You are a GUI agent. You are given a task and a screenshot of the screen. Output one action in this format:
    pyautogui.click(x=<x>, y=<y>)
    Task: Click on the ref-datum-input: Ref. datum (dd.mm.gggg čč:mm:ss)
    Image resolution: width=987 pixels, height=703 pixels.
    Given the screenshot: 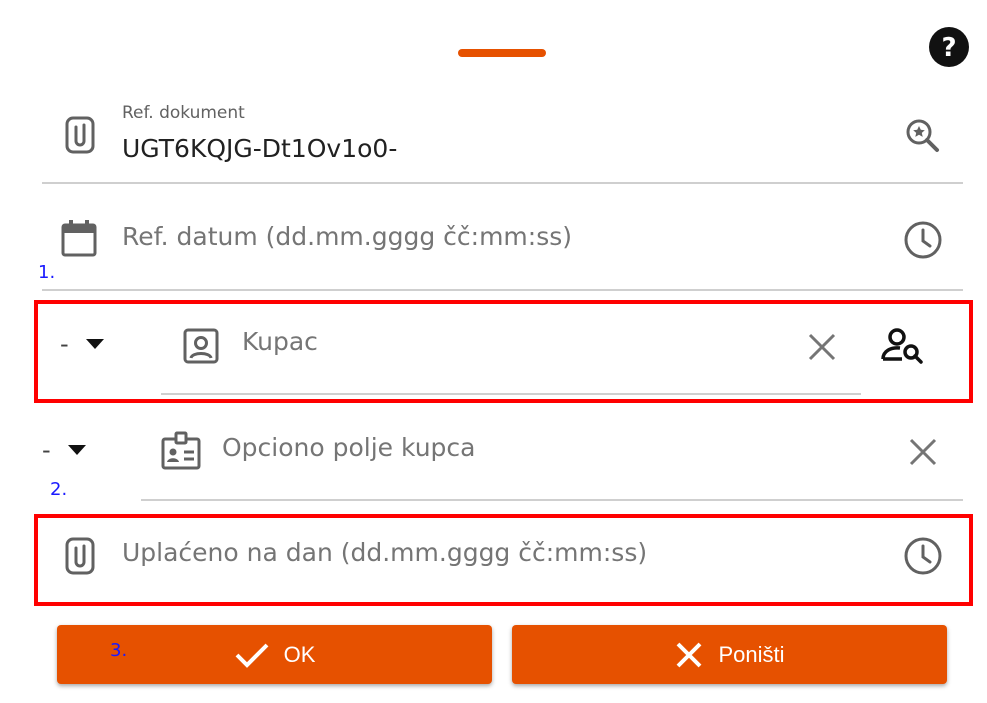 What is the action you would take?
    pyautogui.click(x=347, y=236)
    